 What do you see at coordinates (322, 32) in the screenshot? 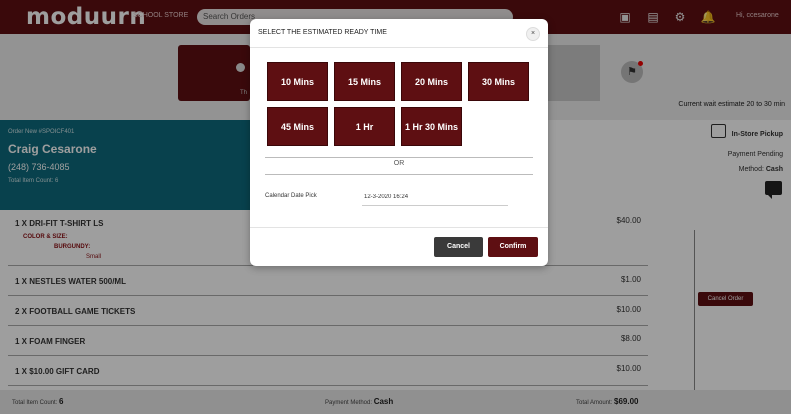
I see `modal-title: SELECT THE ESTIMATED READY TIME` at bounding box center [322, 32].